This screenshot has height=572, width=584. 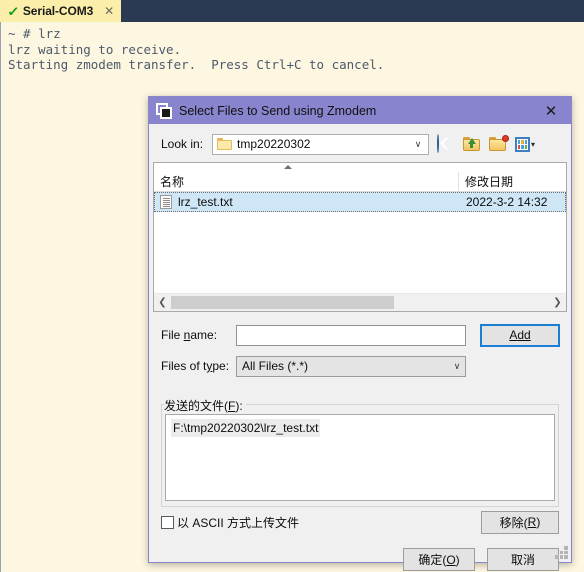 I want to click on file-name-cell: lrz_test.txt, so click(x=307, y=202).